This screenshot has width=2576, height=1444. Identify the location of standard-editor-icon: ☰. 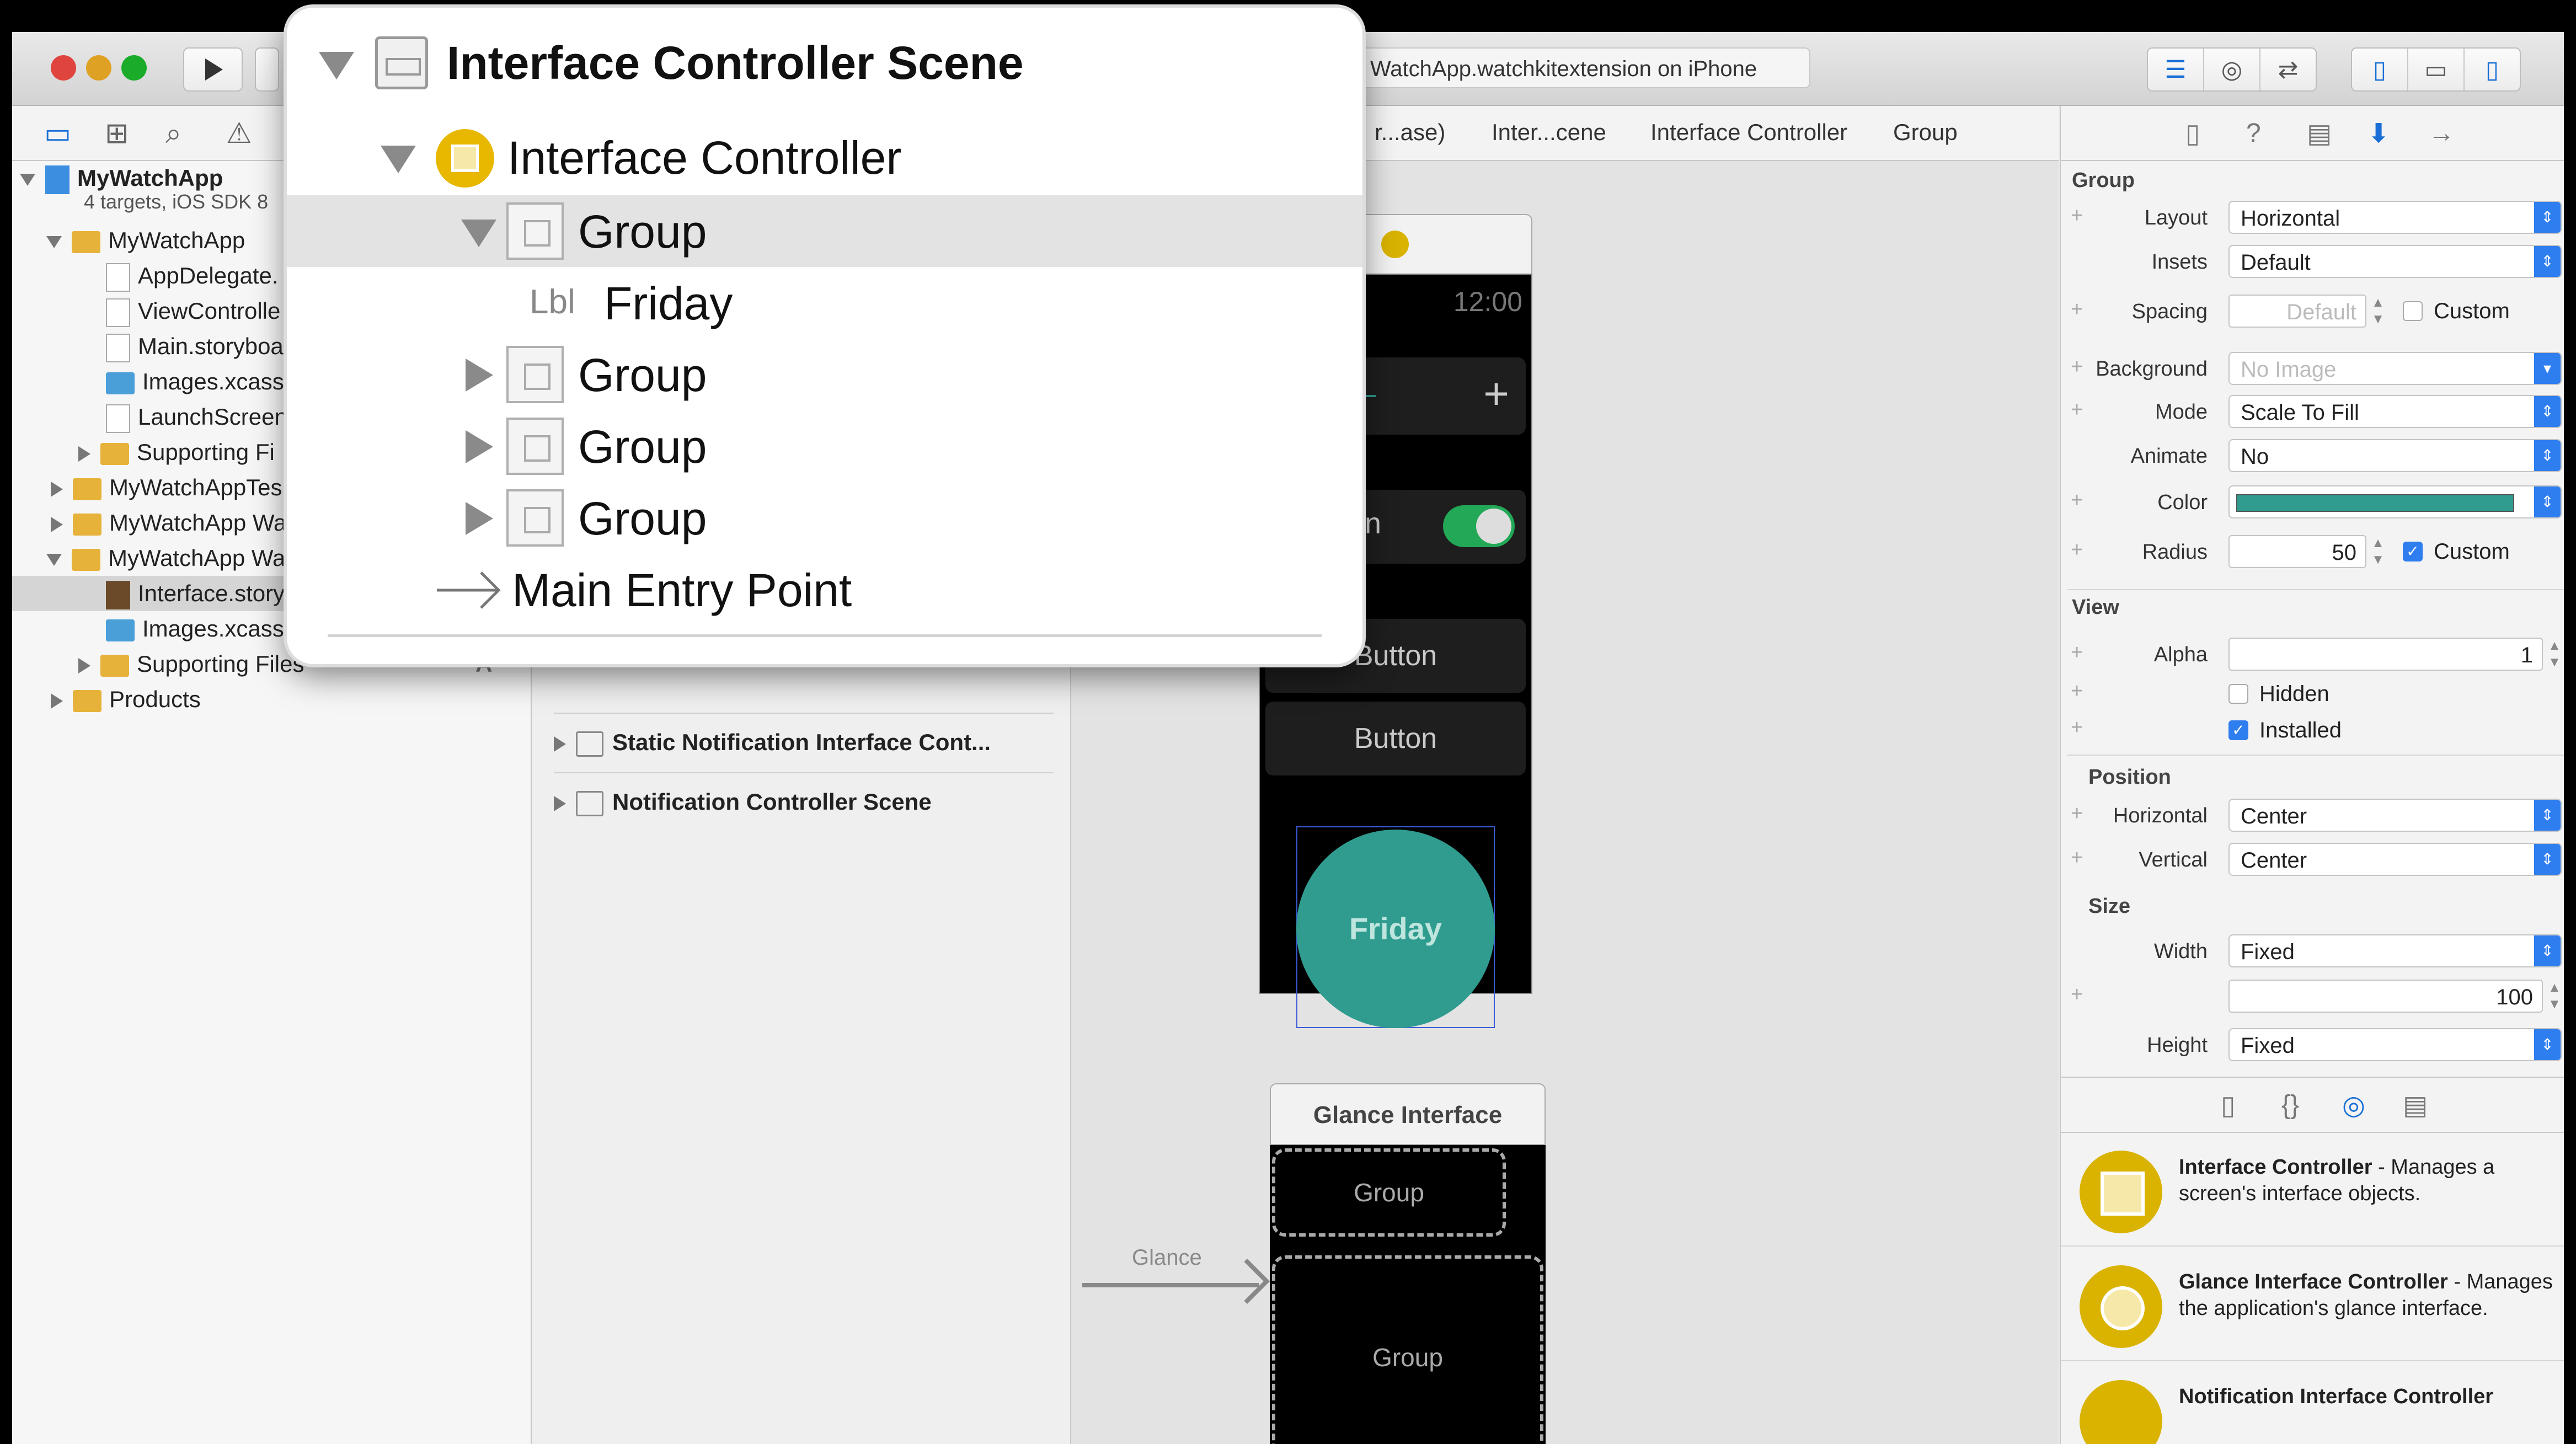
(2176, 69).